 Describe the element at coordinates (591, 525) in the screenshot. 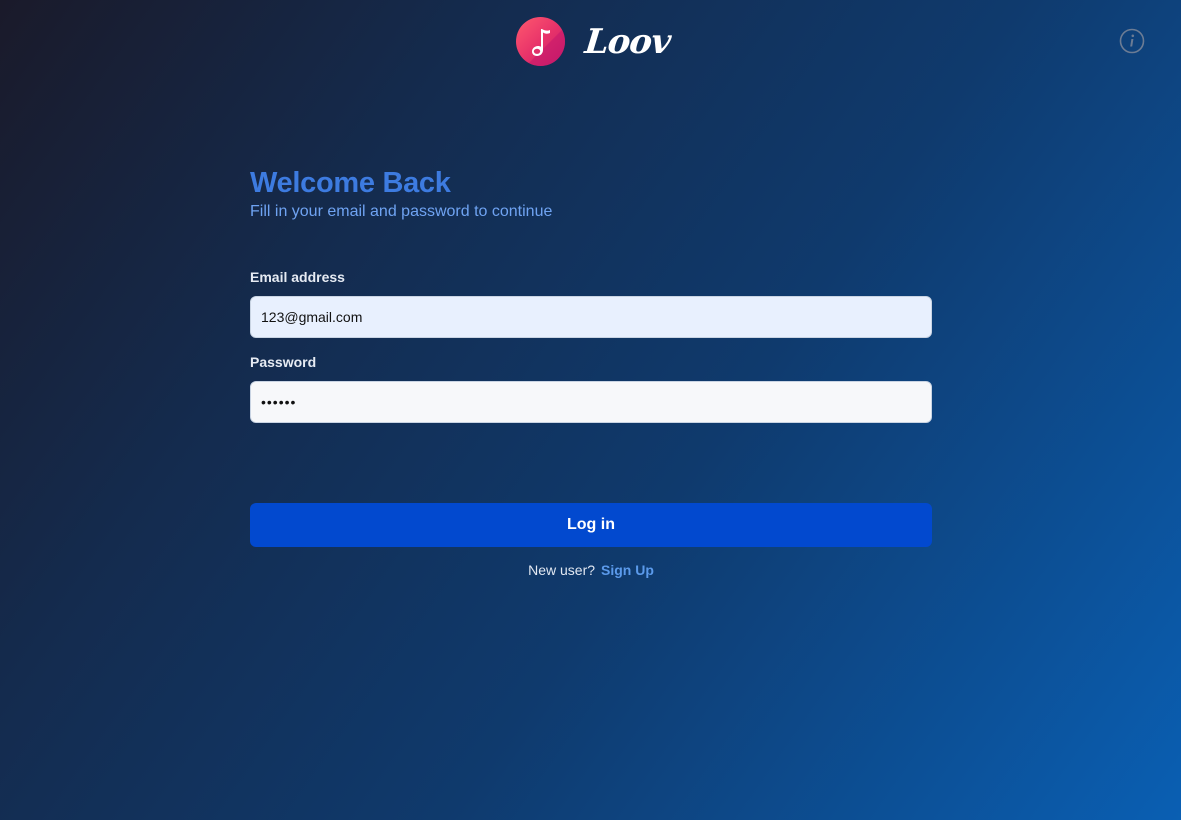

I see `login-button: Log in` at that location.